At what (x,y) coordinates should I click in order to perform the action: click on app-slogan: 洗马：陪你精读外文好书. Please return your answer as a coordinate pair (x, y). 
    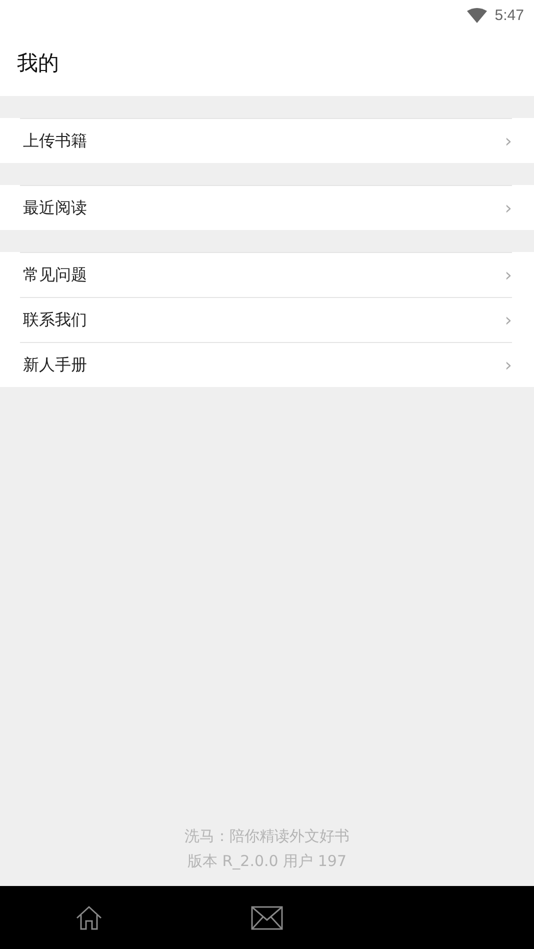
    Looking at the image, I should click on (267, 836).